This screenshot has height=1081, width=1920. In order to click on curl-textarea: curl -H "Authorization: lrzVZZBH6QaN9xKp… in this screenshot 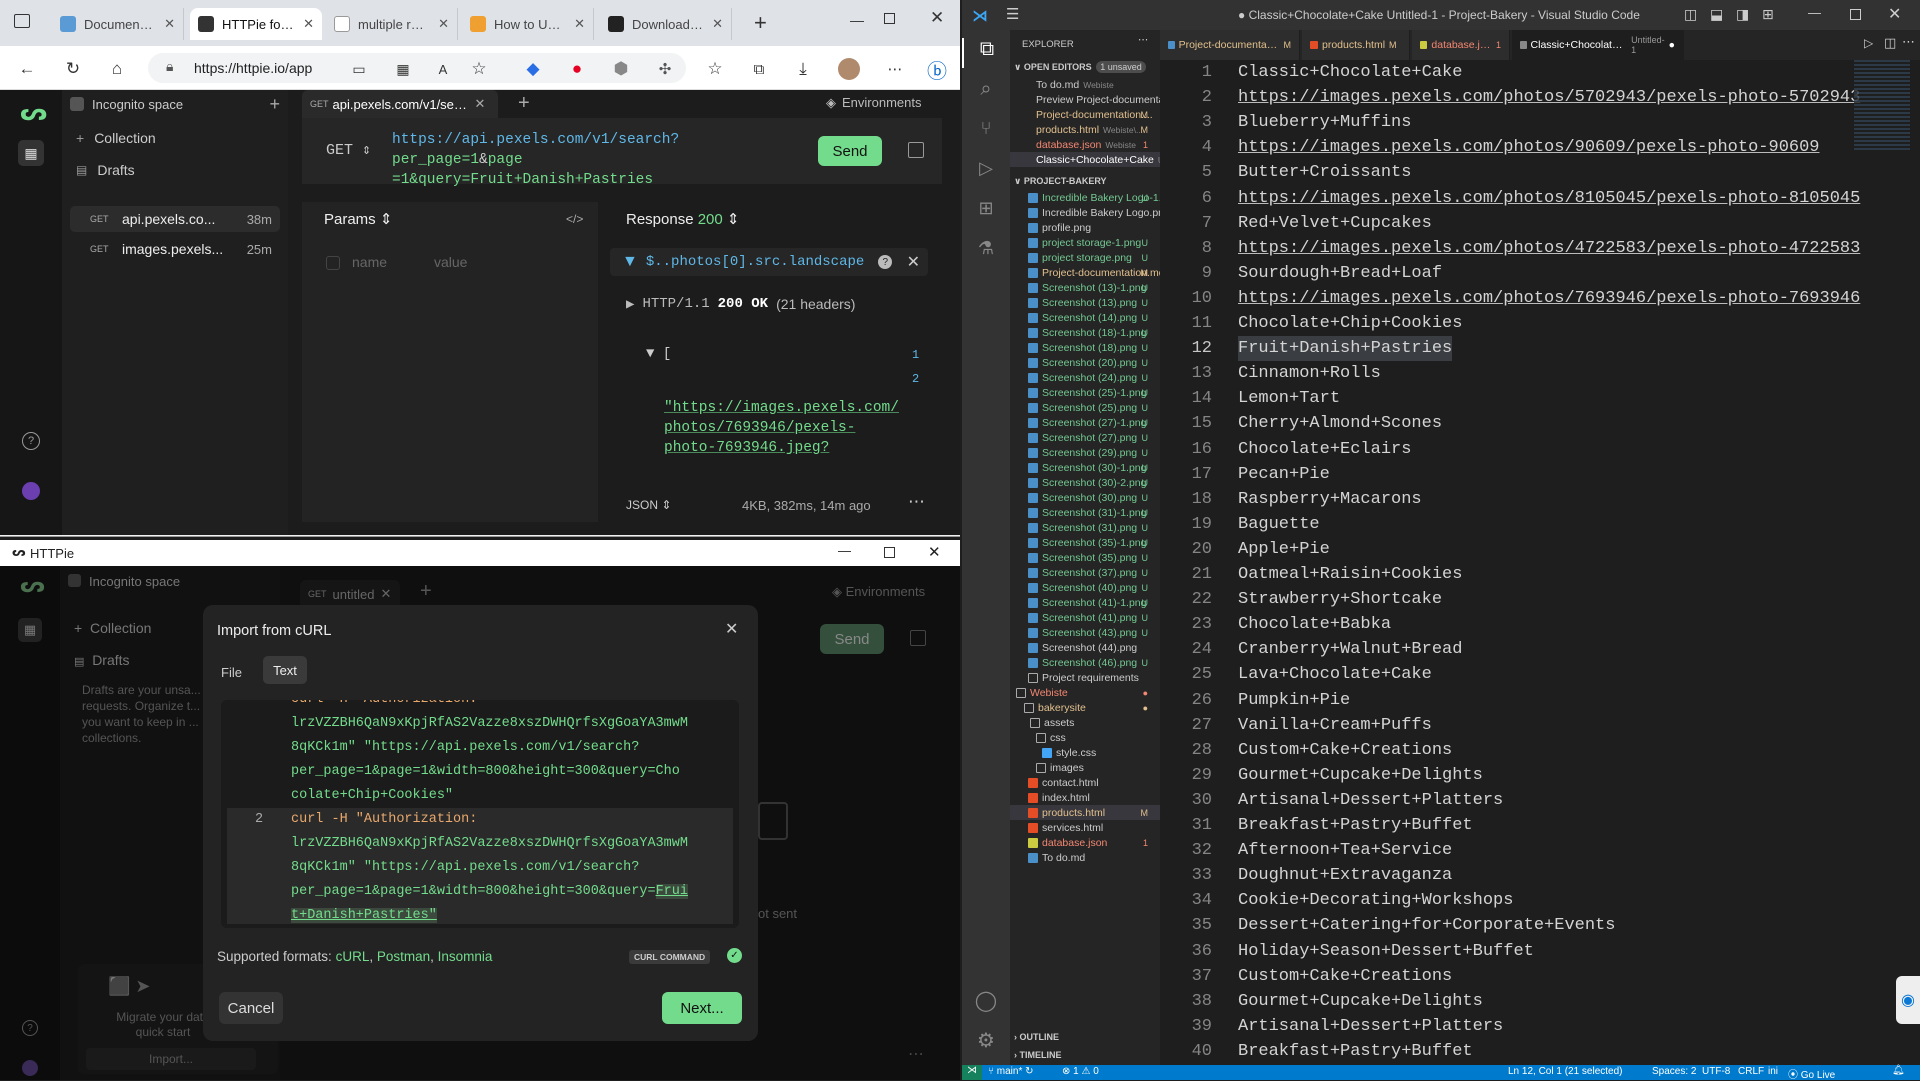, I will do `click(480, 814)`.